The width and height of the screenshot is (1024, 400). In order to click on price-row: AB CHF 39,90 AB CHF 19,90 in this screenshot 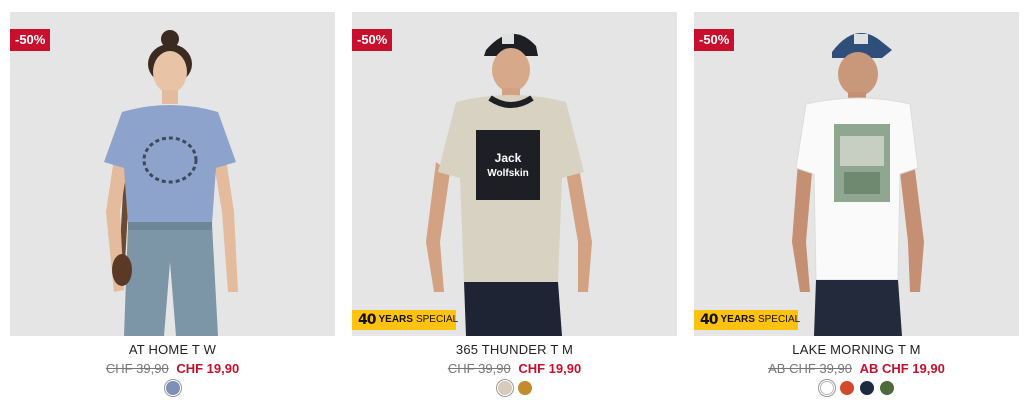, I will do `click(856, 368)`.